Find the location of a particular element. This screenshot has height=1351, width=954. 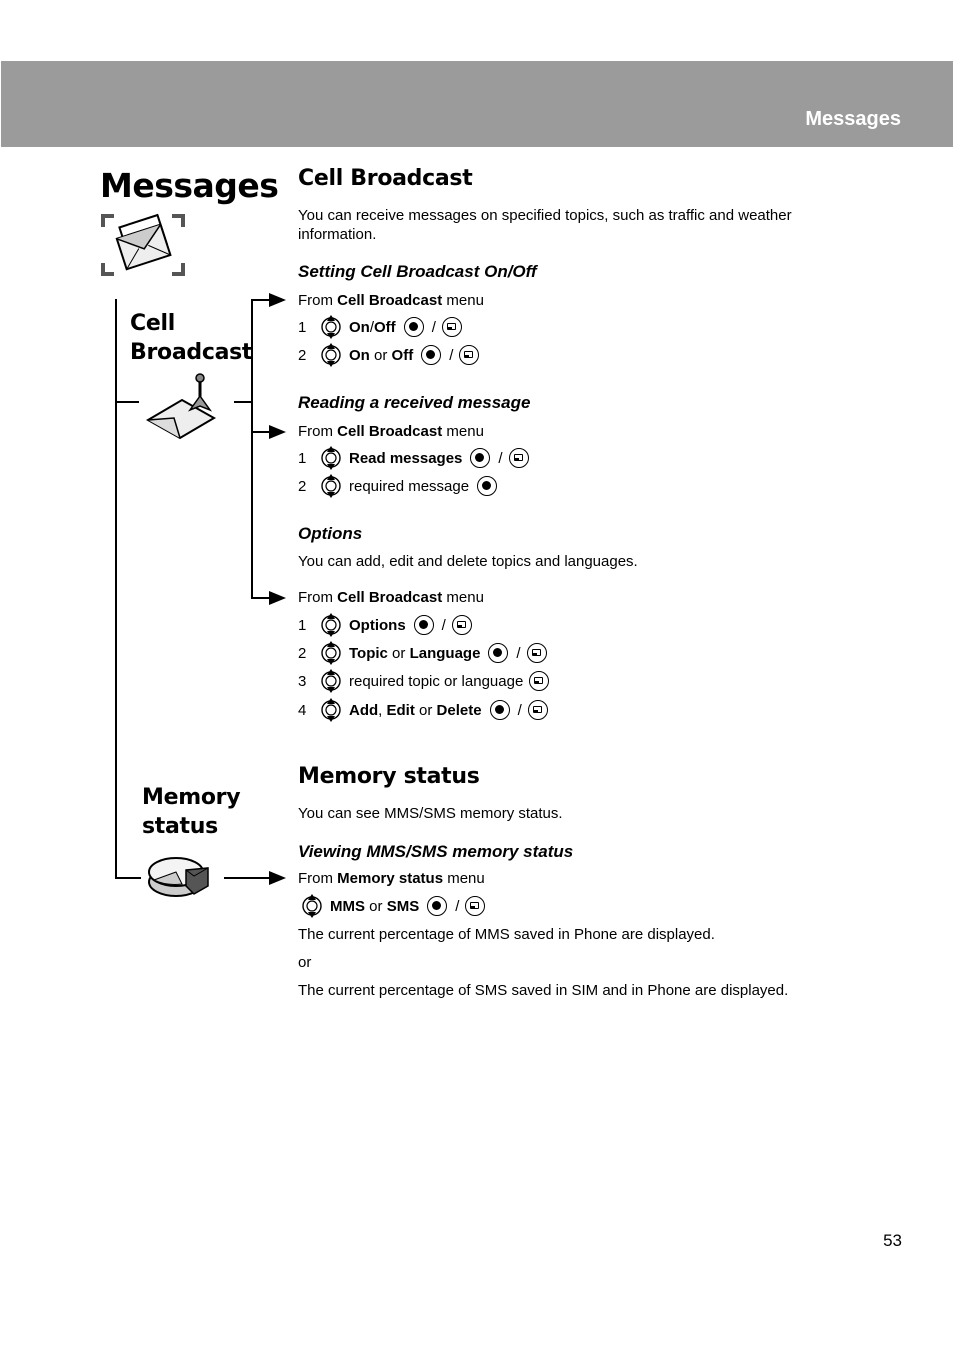

pie-chart-icon is located at coordinates (178, 877).